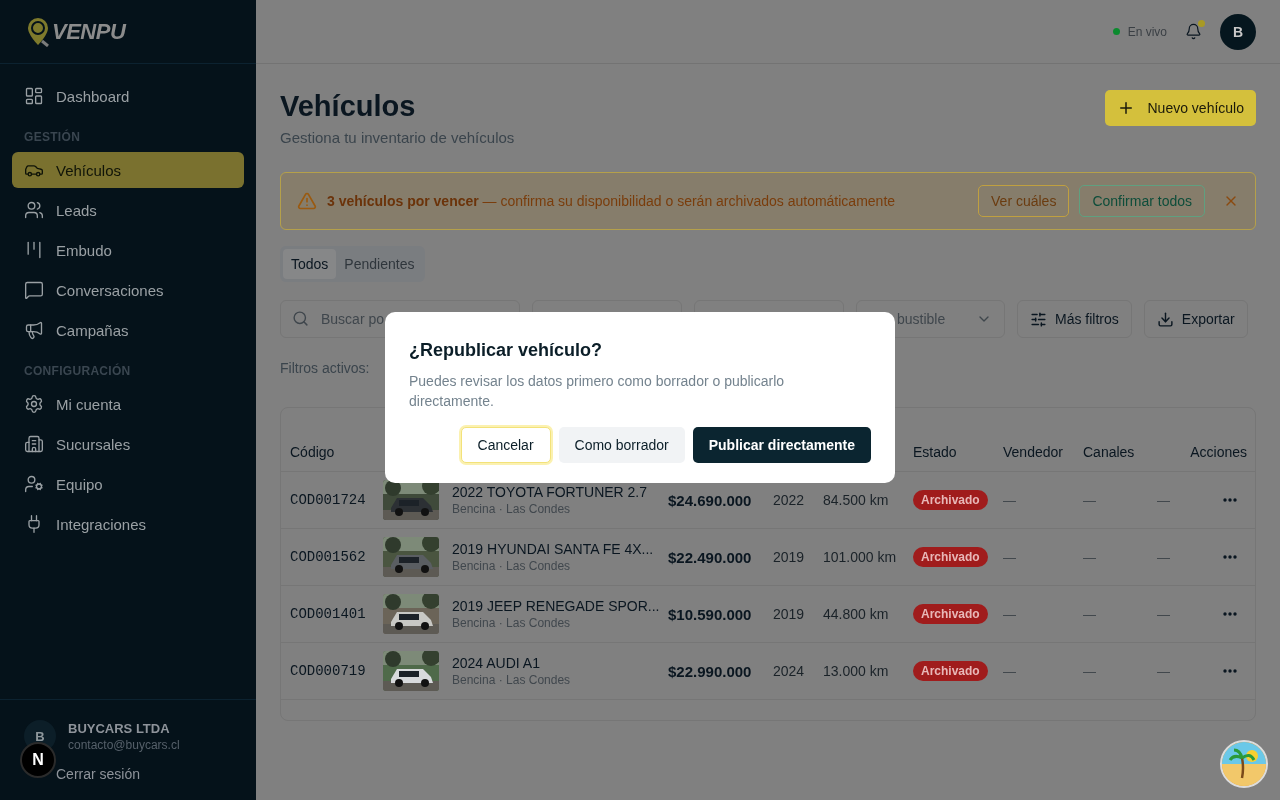  Describe the element at coordinates (128, 484) in the screenshot. I see `nav-item: Equipo` at that location.